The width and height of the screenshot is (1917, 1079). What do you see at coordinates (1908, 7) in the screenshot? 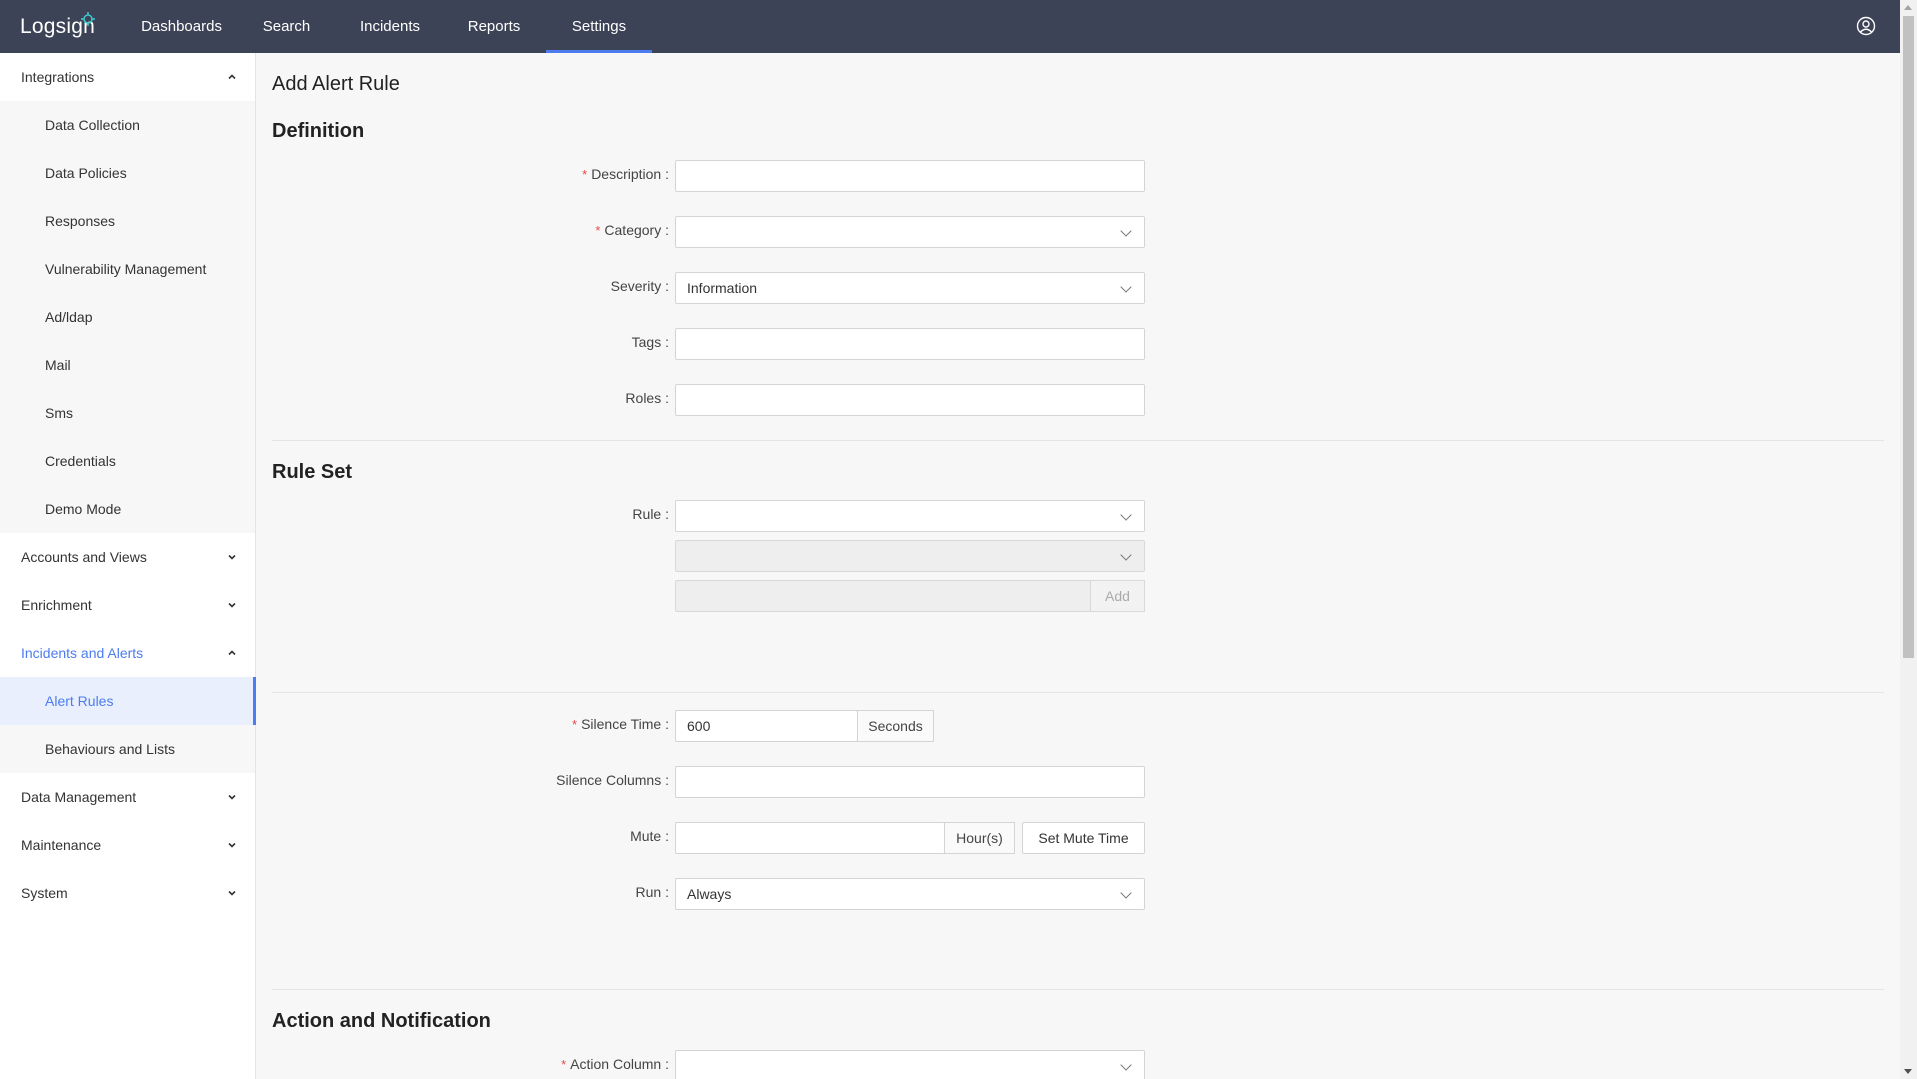
I see `scroll-up-arrow-icon` at bounding box center [1908, 7].